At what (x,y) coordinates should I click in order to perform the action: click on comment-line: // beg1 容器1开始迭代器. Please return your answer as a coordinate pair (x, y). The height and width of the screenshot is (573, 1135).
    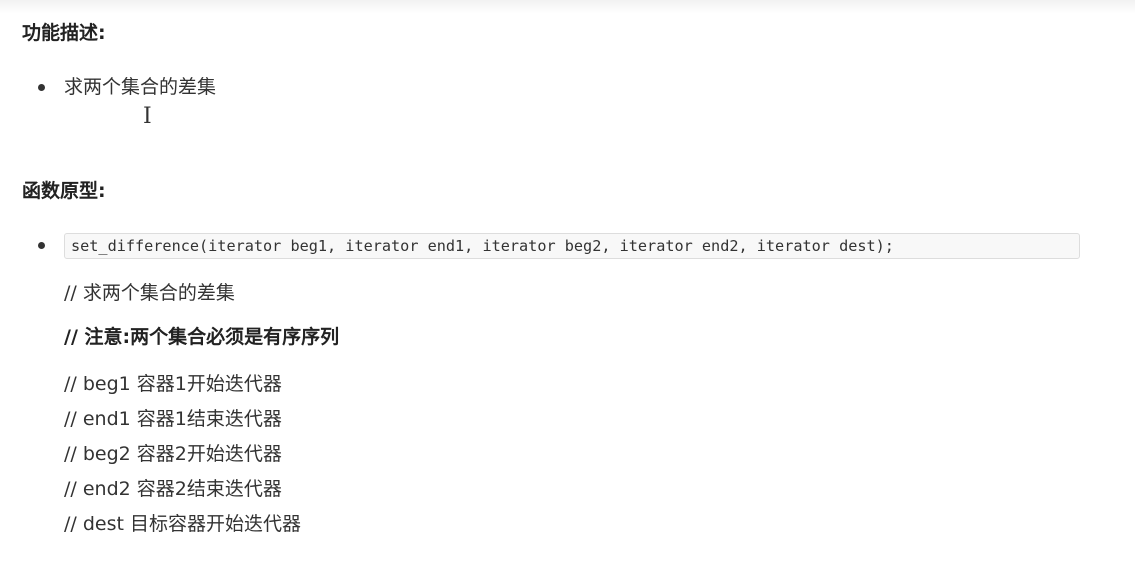
    Looking at the image, I should click on (173, 384).